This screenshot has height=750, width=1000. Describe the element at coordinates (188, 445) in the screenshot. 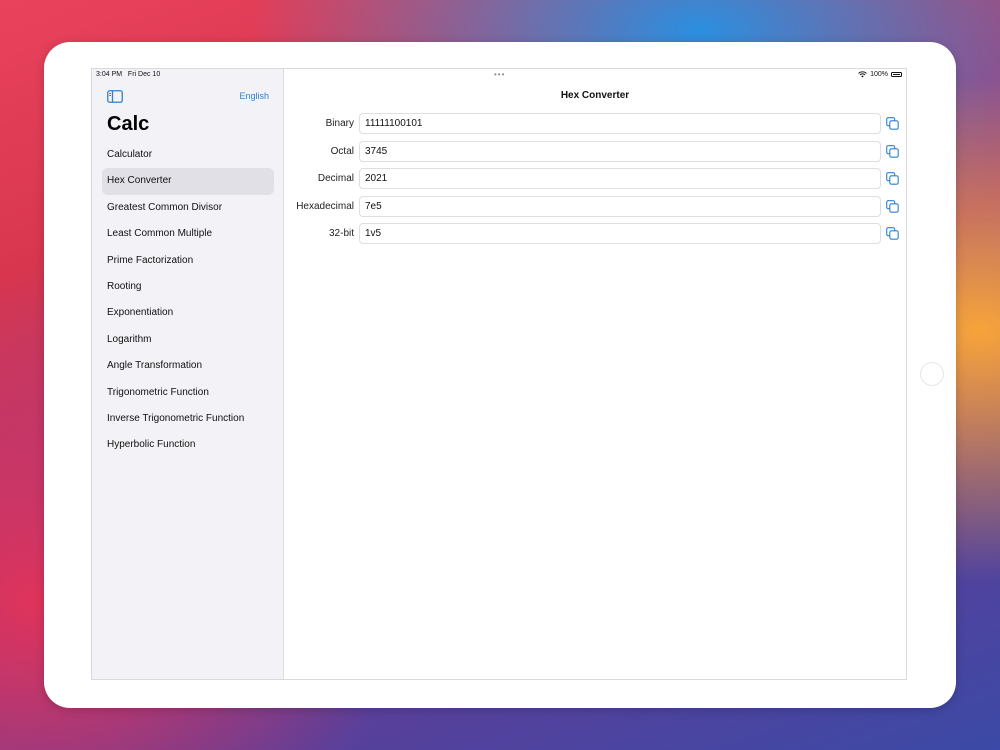

I see `sidebar-item-hyperbolic-function: Hyperbolic Function` at that location.